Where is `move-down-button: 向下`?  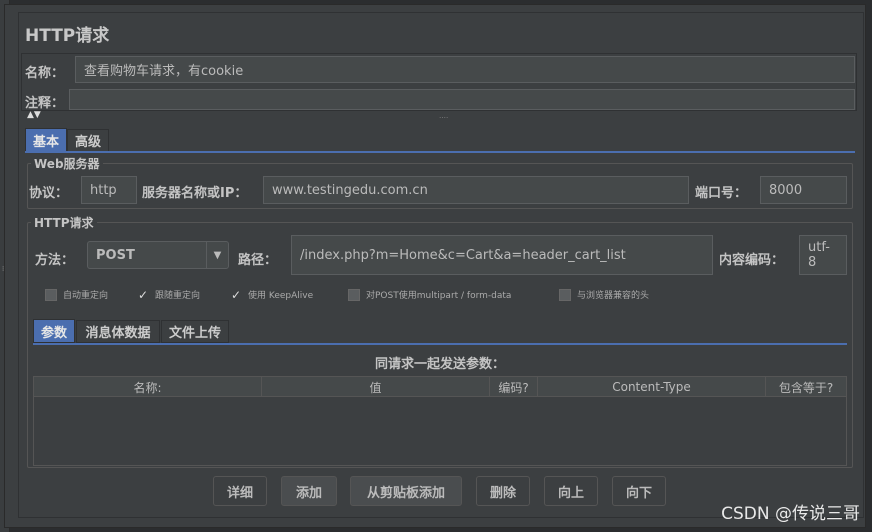
move-down-button: 向下 is located at coordinates (639, 491).